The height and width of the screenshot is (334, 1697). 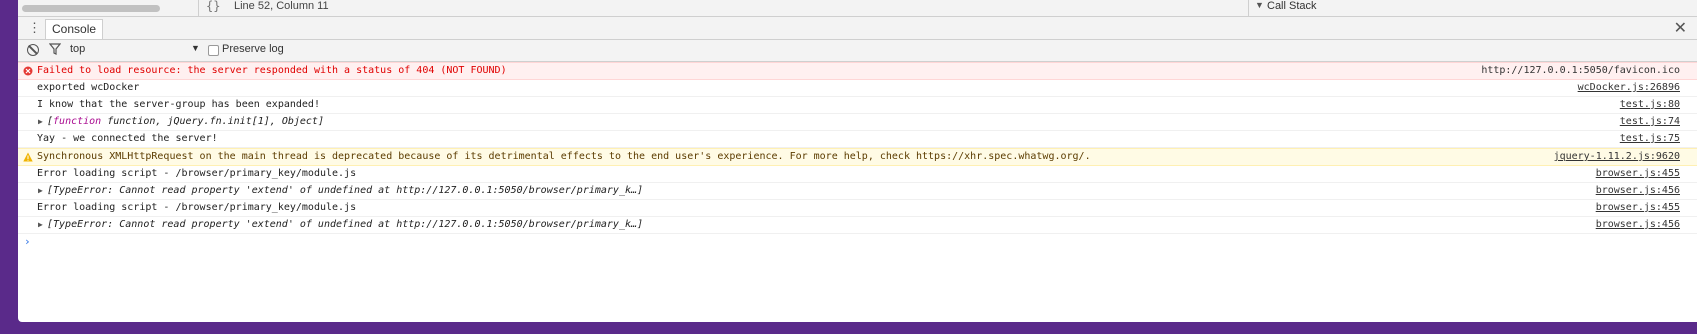 I want to click on horizontal-scrollbar, so click(x=91, y=8).